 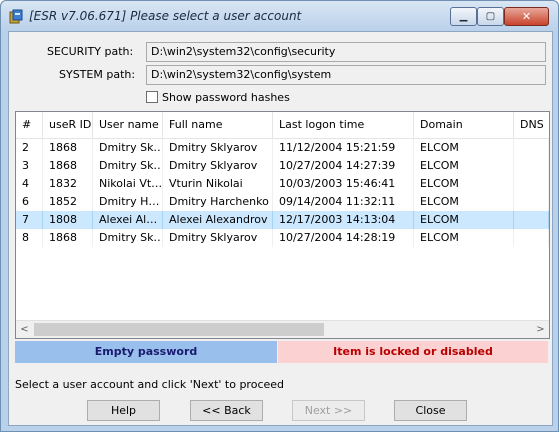 I want to click on cell-full-name: Dmitry Harchenko, so click(x=218, y=202).